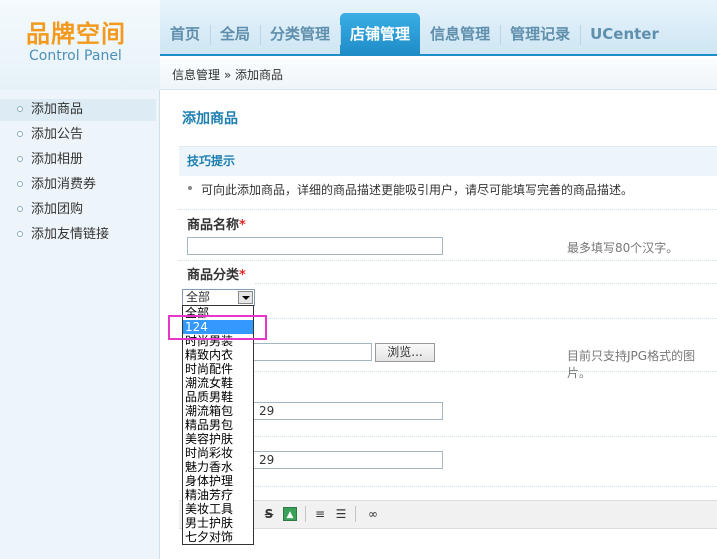  I want to click on chevron-down-icon, so click(245, 297).